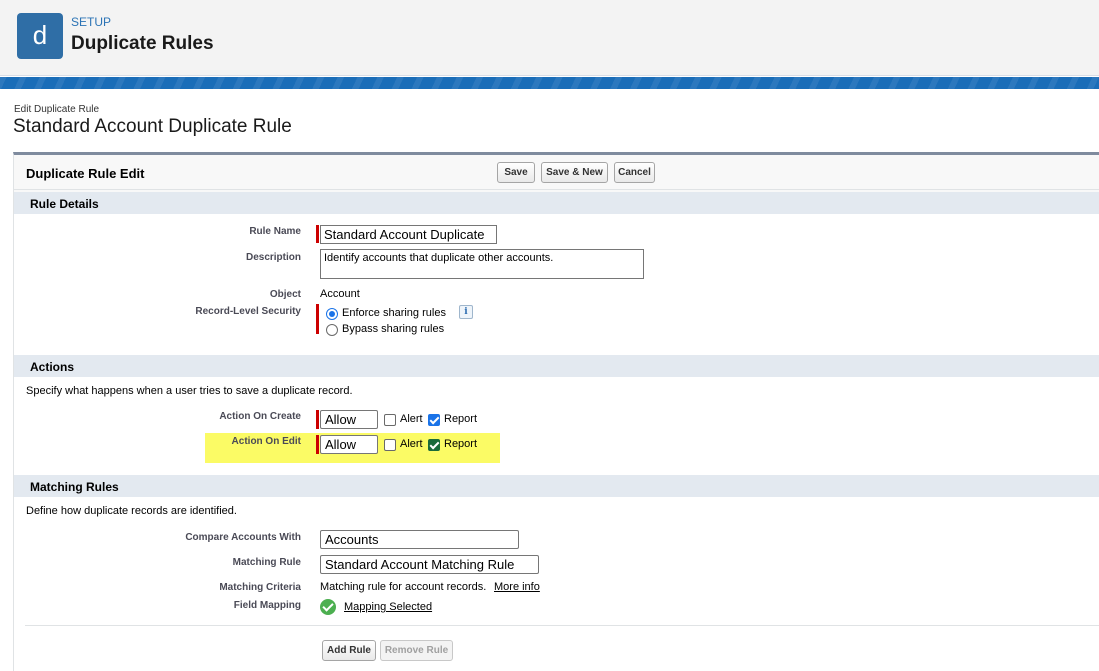  Describe the element at coordinates (461, 419) in the screenshot. I see `create-report-label: Report` at that location.